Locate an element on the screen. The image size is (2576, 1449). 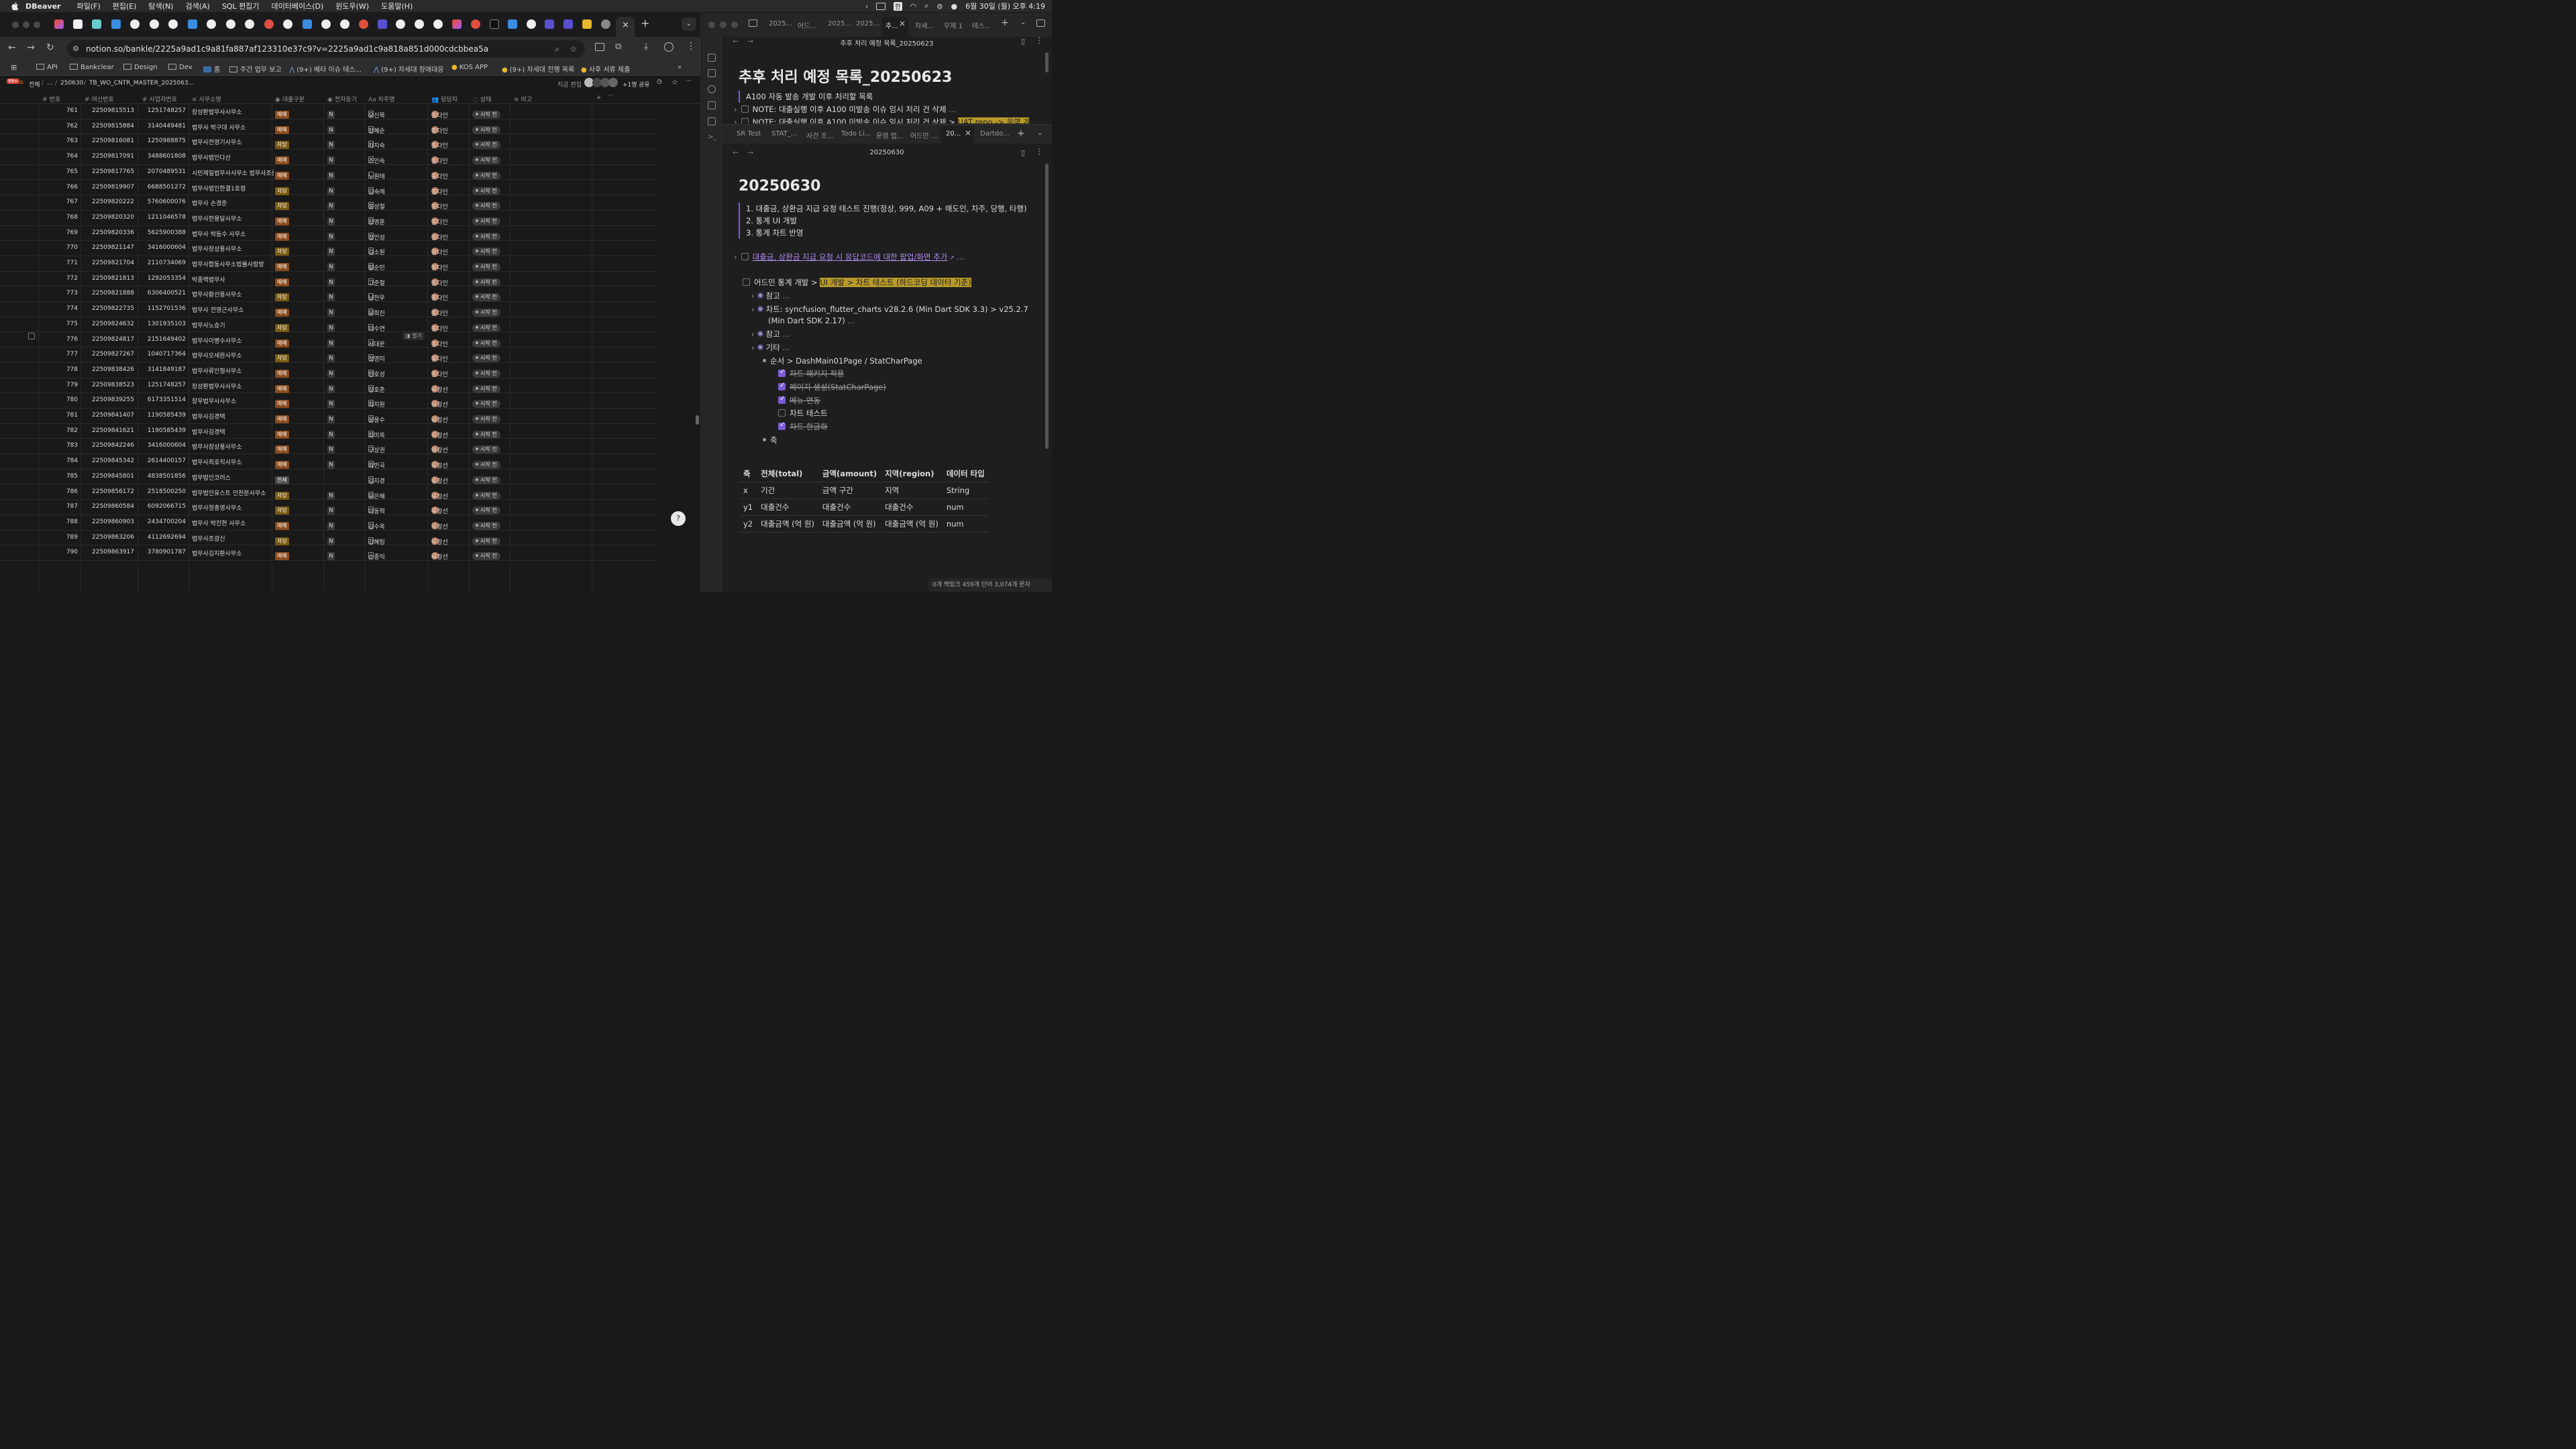
task-link: 대출금, 상환금 지급 요청 시 응답코드에 대한 팝업/화면 추가 is located at coordinates (850, 257).